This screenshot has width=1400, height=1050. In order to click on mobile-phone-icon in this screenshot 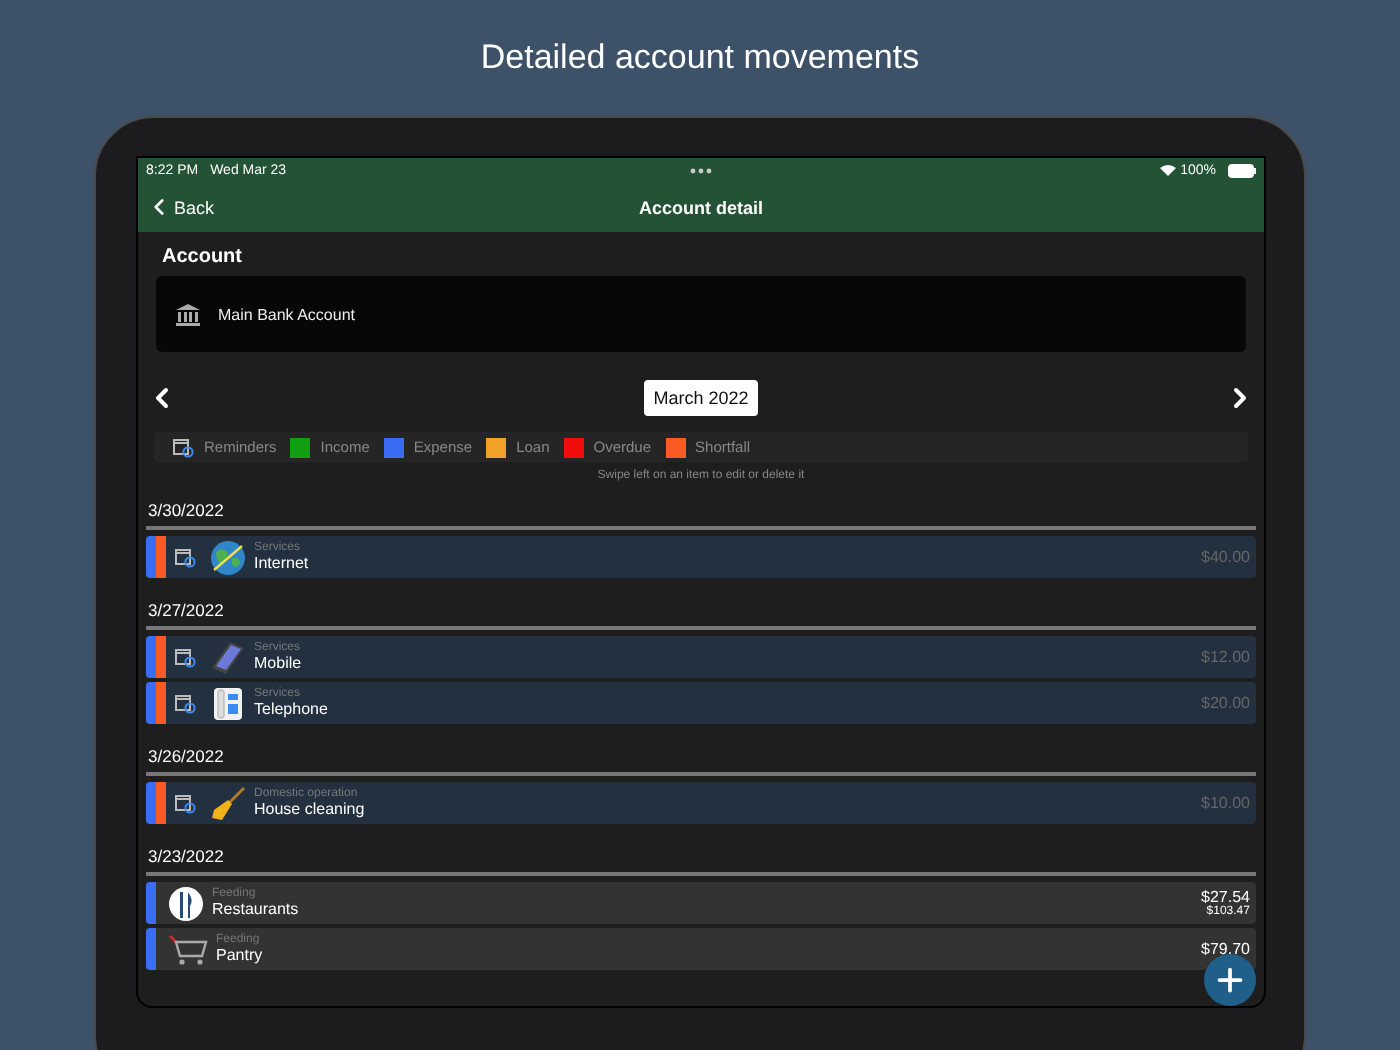, I will do `click(228, 657)`.